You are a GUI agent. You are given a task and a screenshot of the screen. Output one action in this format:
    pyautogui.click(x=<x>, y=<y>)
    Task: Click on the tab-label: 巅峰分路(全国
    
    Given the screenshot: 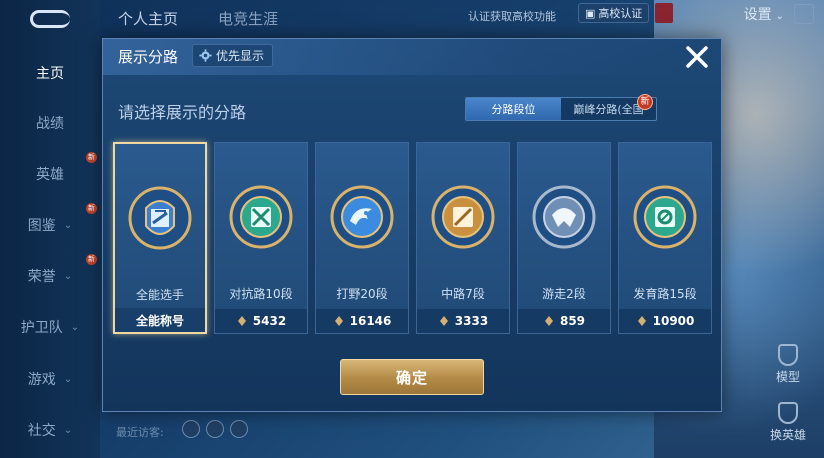 What is the action you would take?
    pyautogui.click(x=608, y=109)
    